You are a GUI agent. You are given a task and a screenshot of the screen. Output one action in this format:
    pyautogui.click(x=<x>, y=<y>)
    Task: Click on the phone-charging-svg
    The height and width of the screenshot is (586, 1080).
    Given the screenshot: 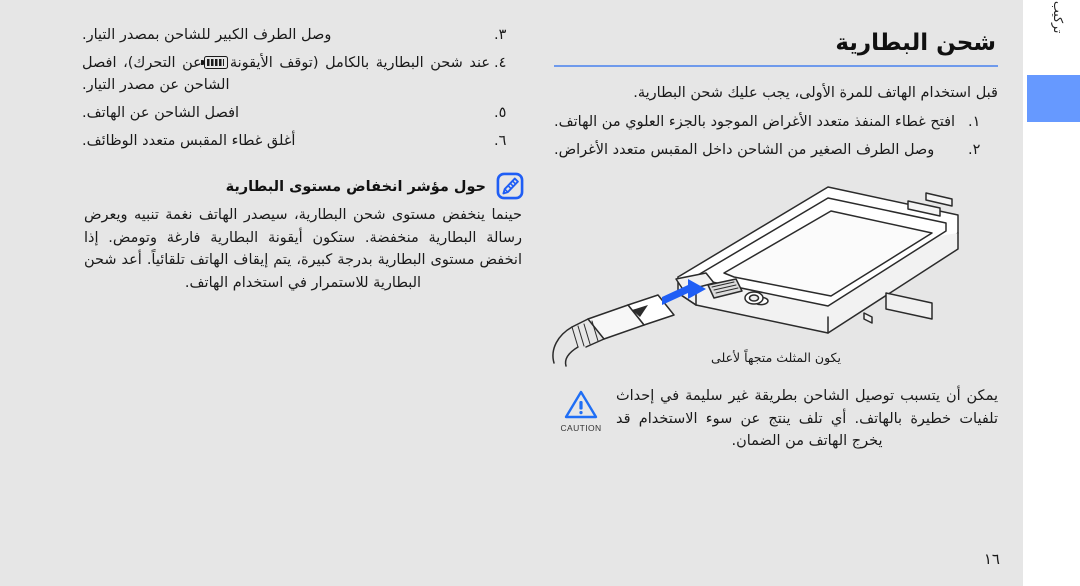 What is the action you would take?
    pyautogui.click(x=755, y=277)
    